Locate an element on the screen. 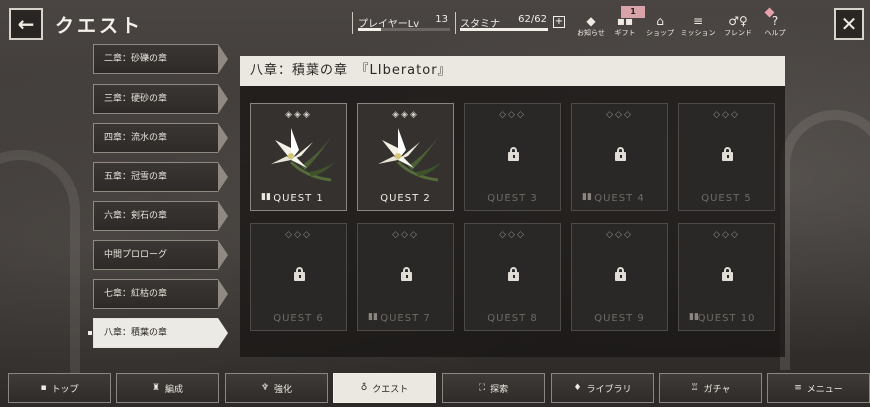 Image resolution: width=870 pixels, height=407 pixels. nav-gift-label: ギフト is located at coordinates (625, 33).